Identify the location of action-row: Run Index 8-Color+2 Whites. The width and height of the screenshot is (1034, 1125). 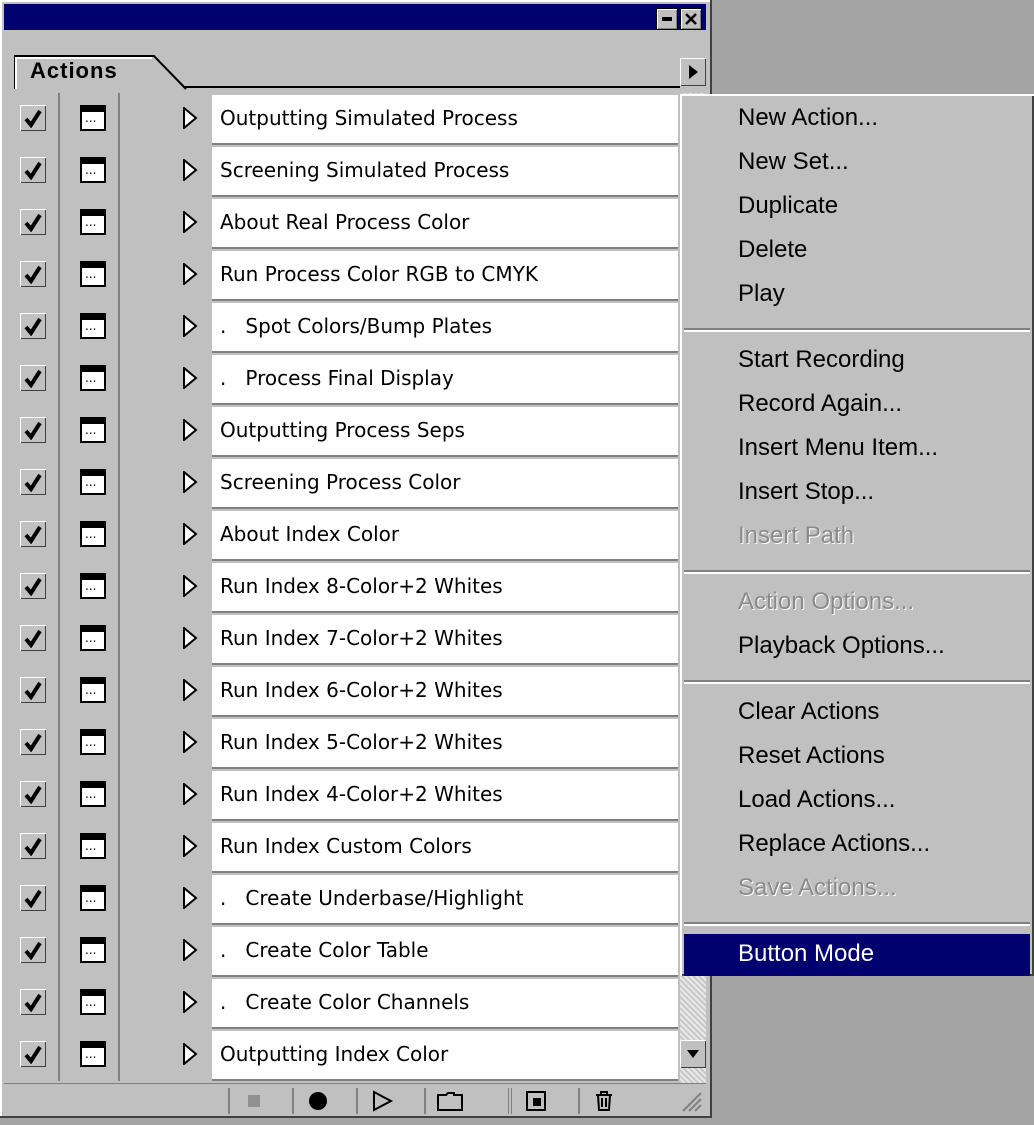
(344, 587).